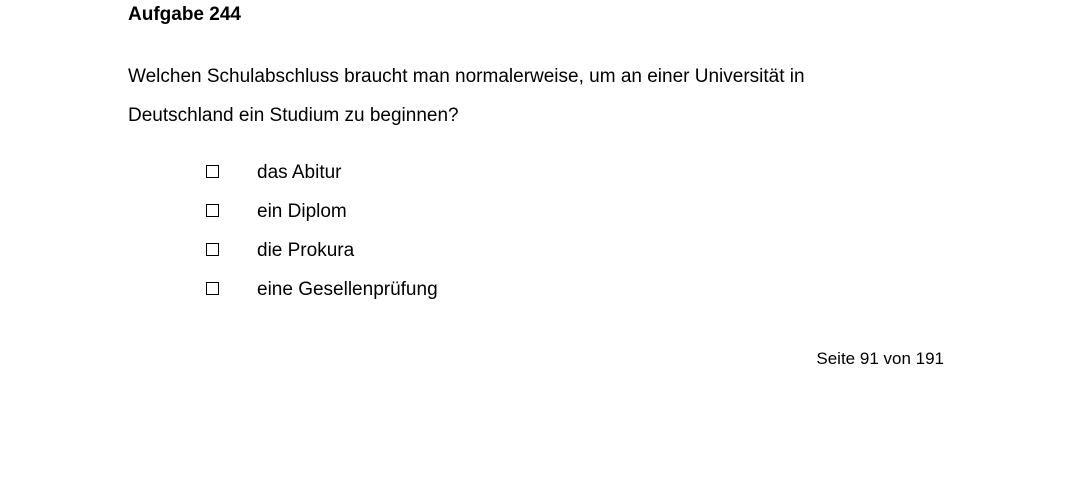 This screenshot has height=488, width=1072. What do you see at coordinates (302, 211) in the screenshot?
I see `answer-option-label: ein Diplom` at bounding box center [302, 211].